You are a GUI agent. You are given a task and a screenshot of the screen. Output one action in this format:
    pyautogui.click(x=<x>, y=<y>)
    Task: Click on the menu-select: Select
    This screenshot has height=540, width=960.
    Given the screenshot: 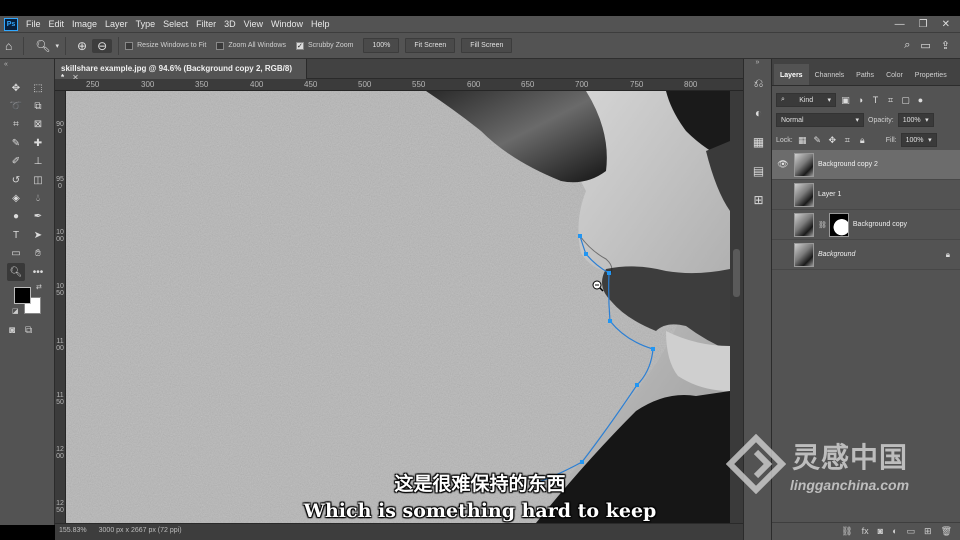 What is the action you would take?
    pyautogui.click(x=175, y=24)
    